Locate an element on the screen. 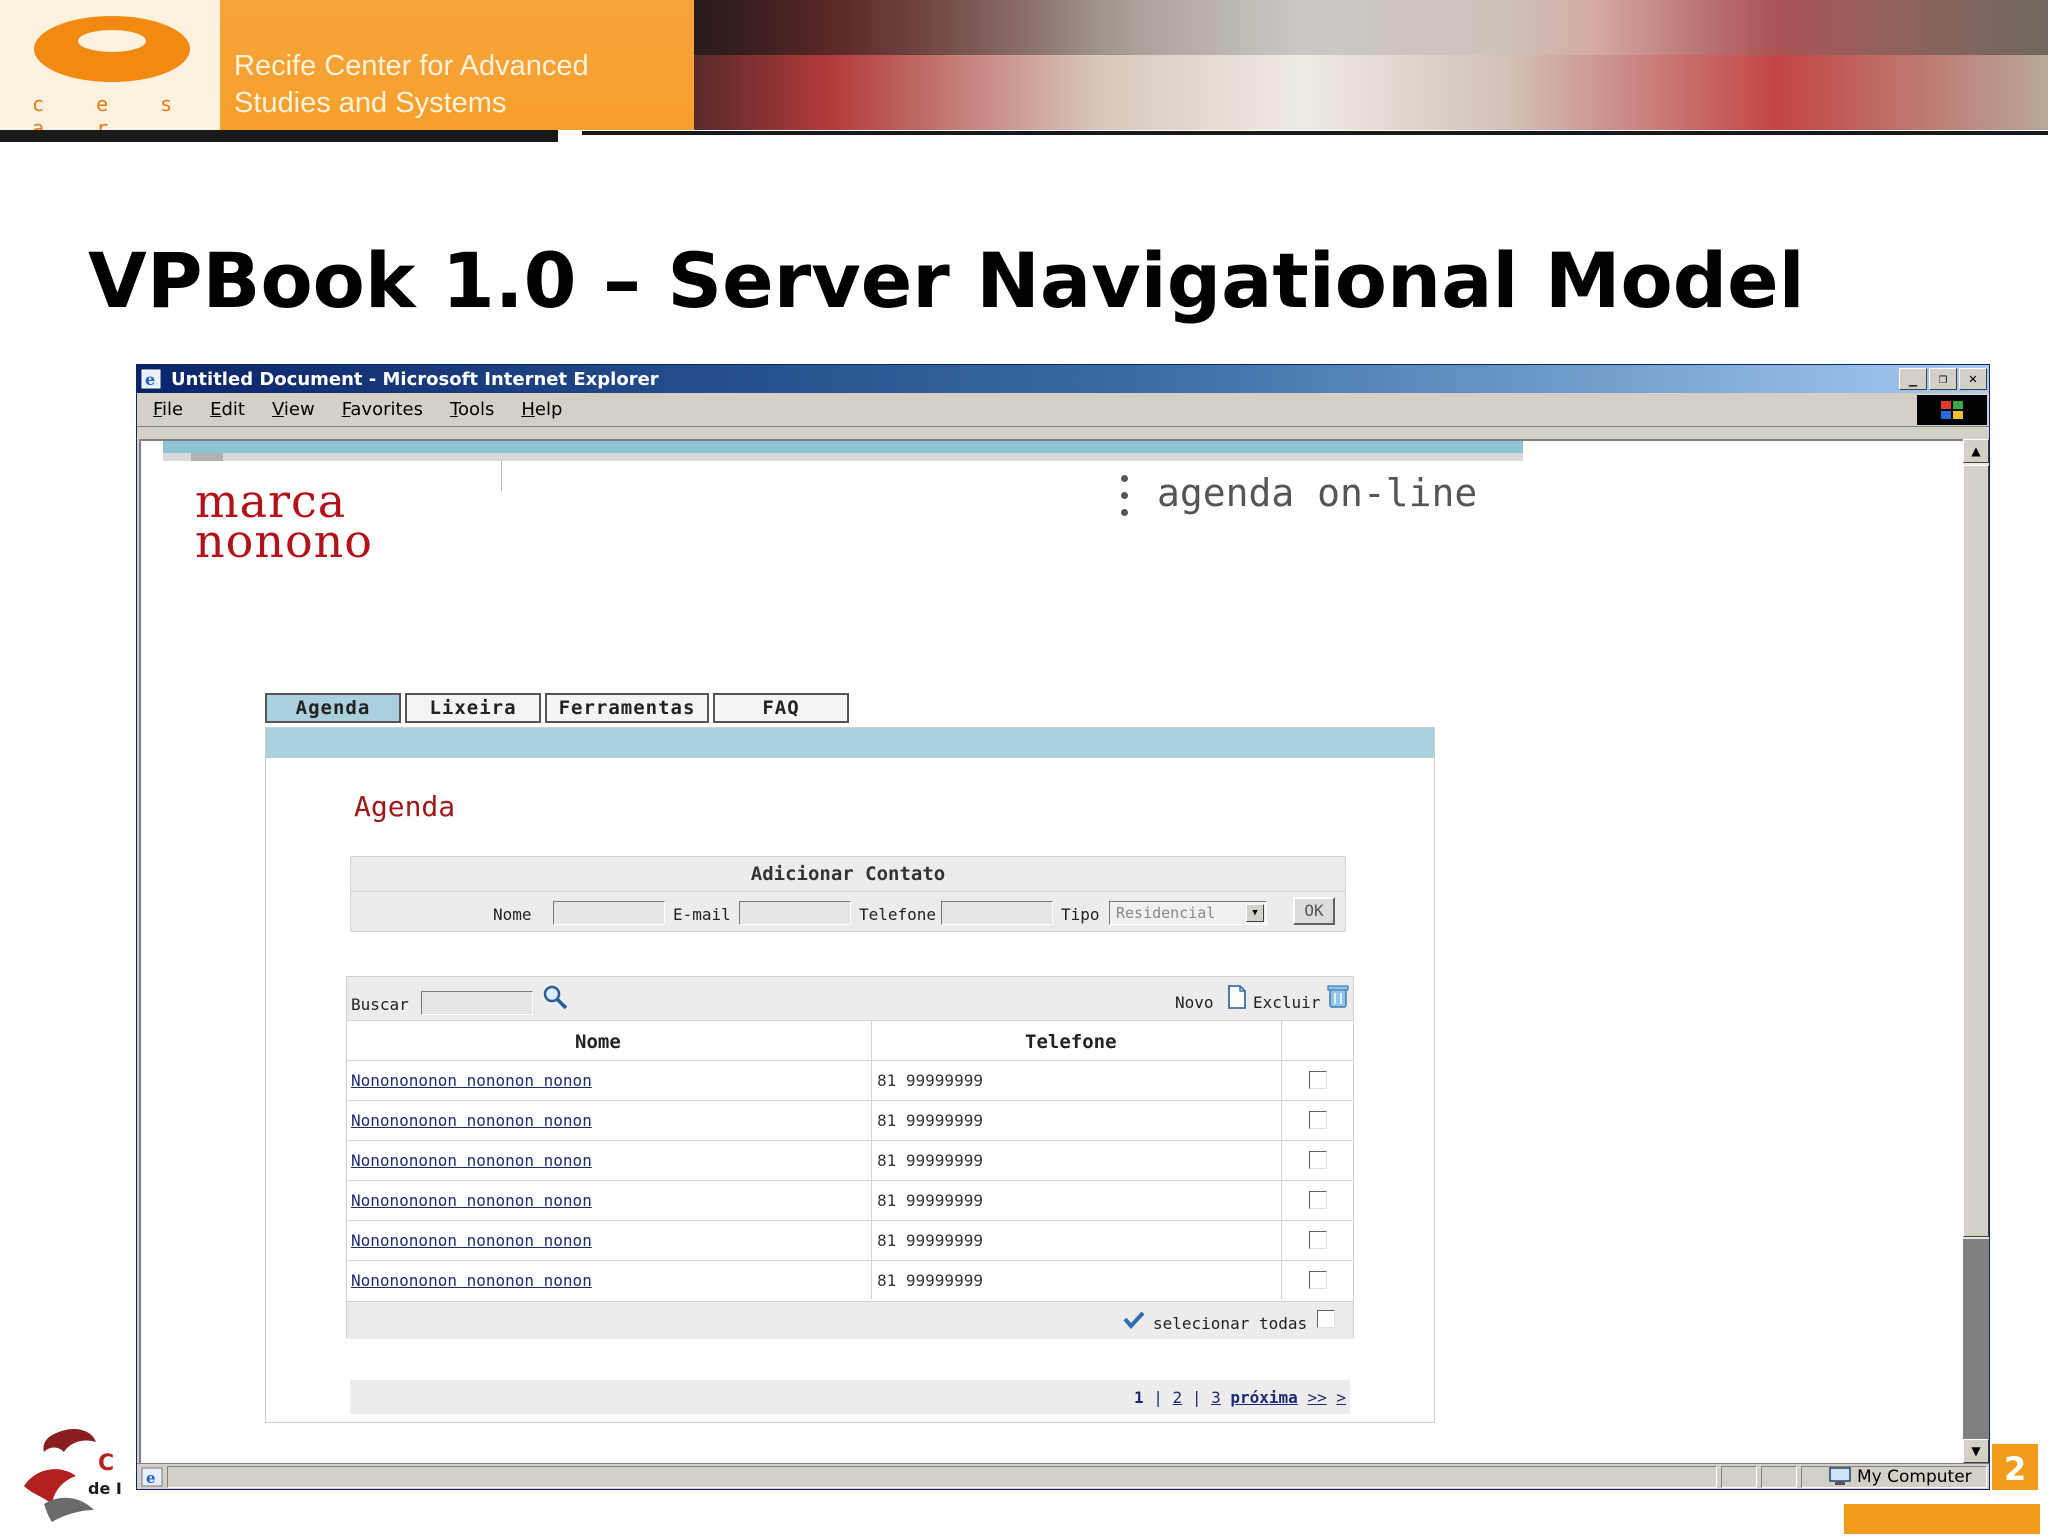  cin-logo-icon: C de I is located at coordinates (73, 1475).